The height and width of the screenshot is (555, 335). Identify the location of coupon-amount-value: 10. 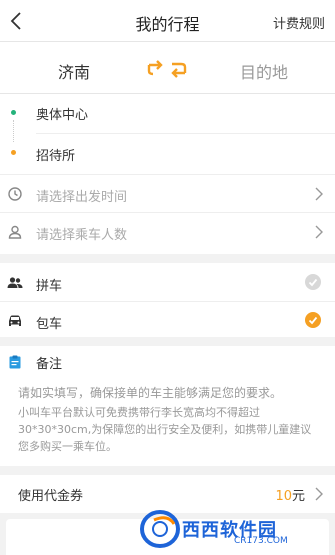
(283, 496).